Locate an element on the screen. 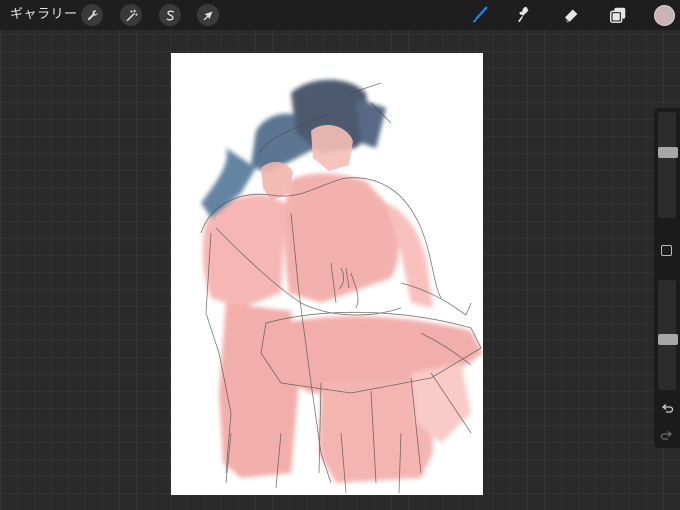 This screenshot has width=680, height=510. undo-icon is located at coordinates (667, 408).